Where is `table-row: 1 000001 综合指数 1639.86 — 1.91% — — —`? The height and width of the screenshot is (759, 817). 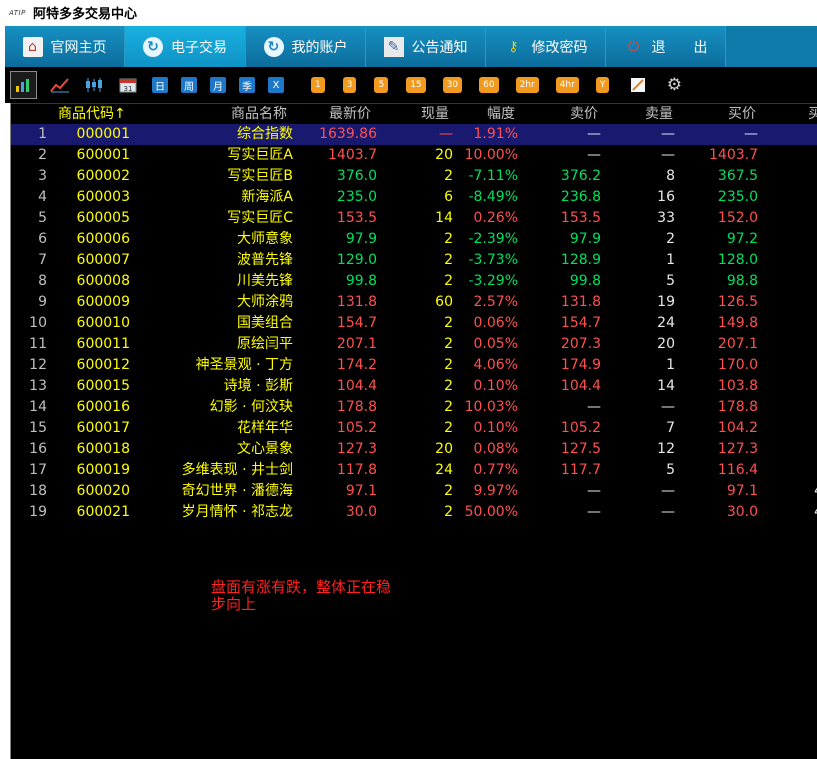
table-row: 1 000001 综合指数 1639.86 — 1.91% — — — is located at coordinates (414, 134).